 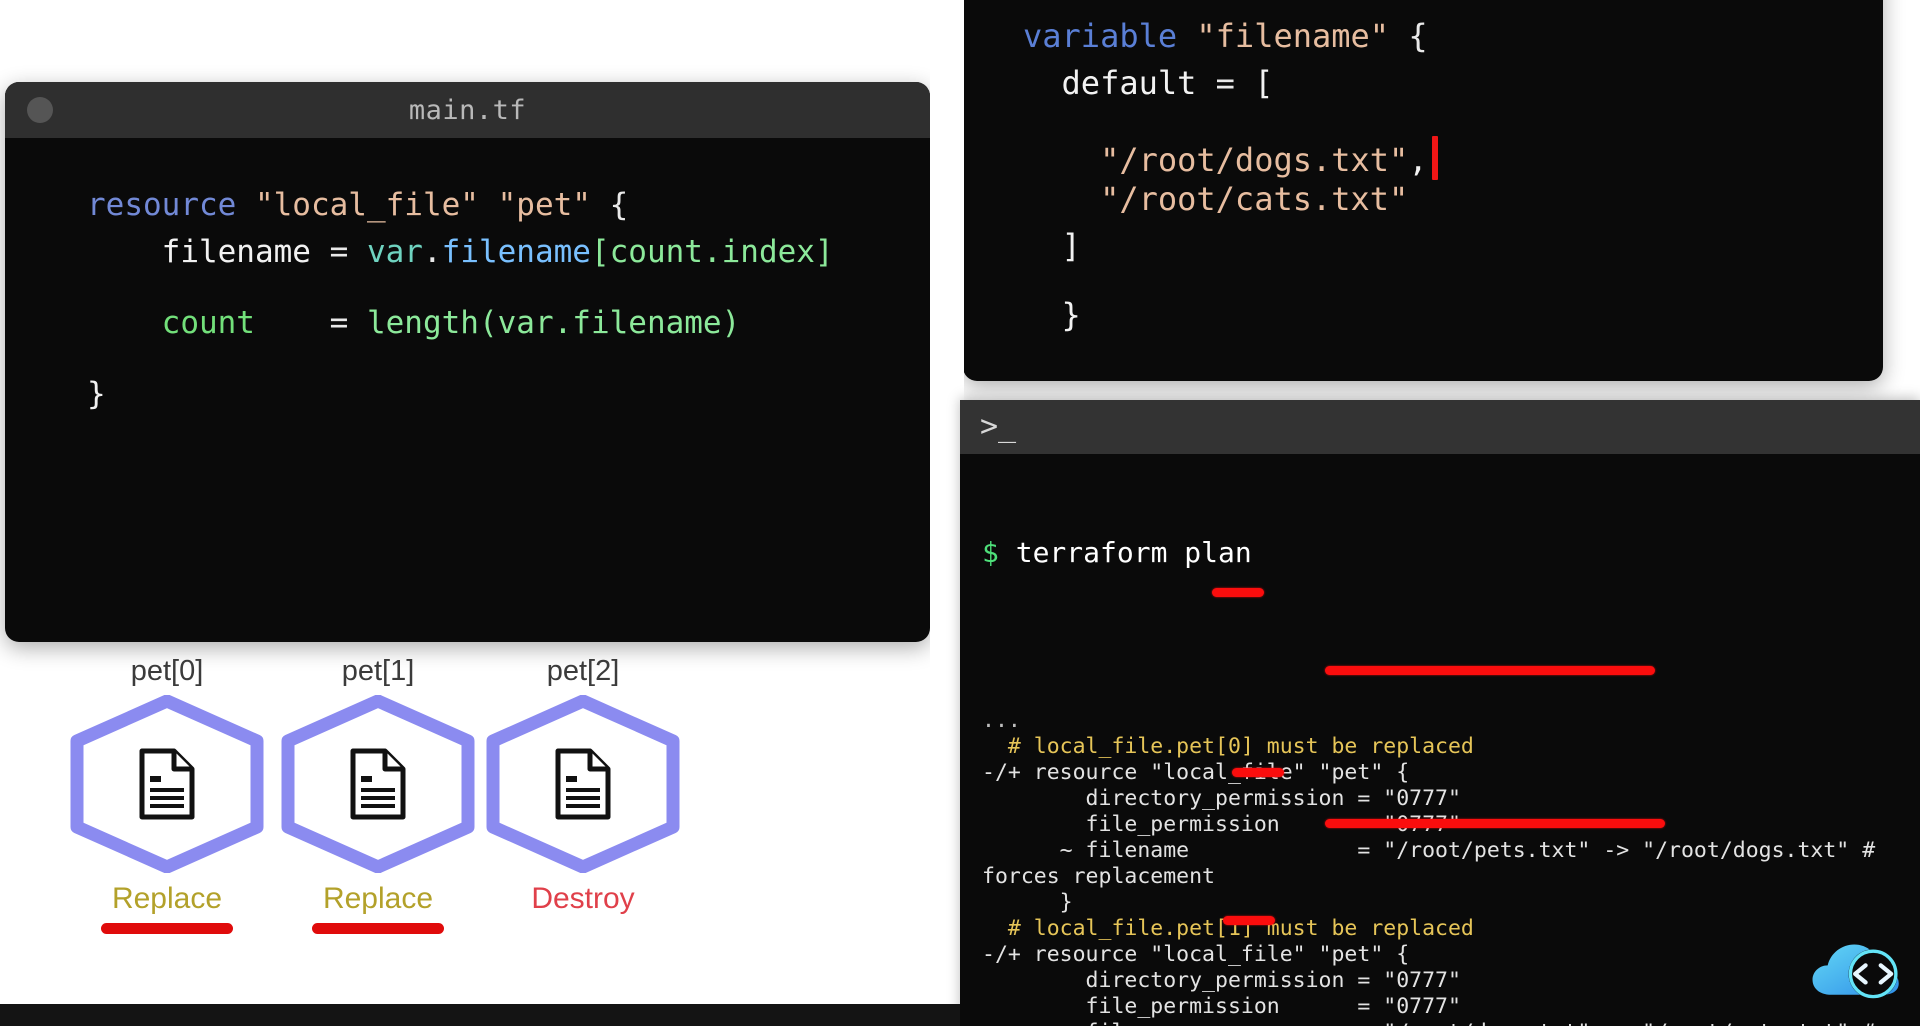 I want to click on main-tf-titlebar: main.tf, so click(x=467, y=110).